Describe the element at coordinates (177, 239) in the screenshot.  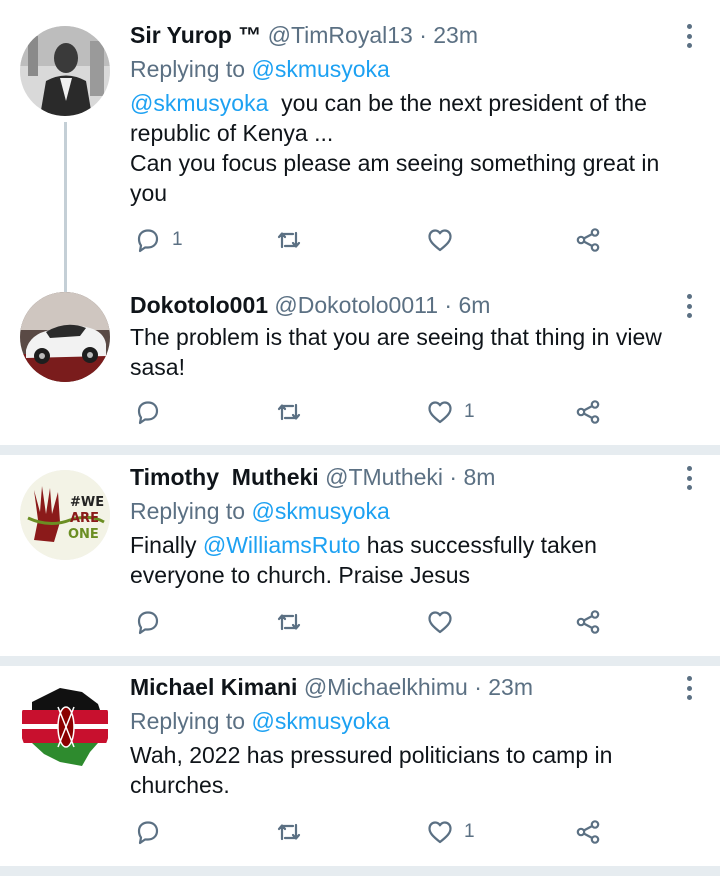
I see `reply-count: 1` at that location.